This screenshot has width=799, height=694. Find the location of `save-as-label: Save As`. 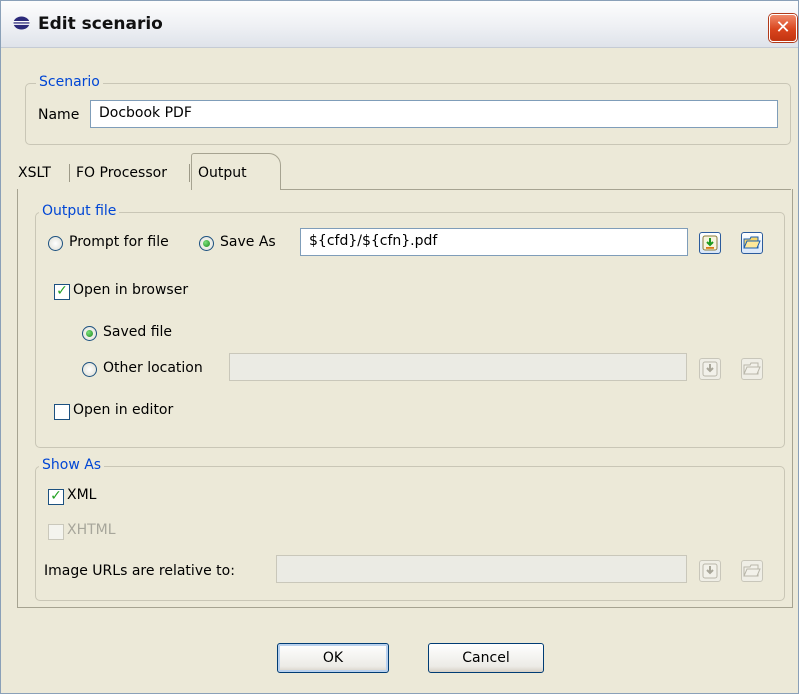

save-as-label: Save As is located at coordinates (248, 242).